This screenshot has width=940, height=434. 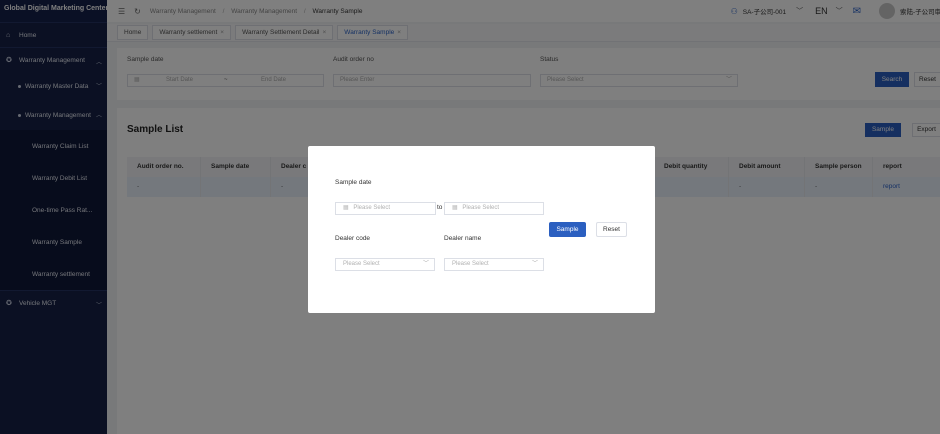 I want to click on dealer-name-label: Dealer name, so click(x=463, y=238).